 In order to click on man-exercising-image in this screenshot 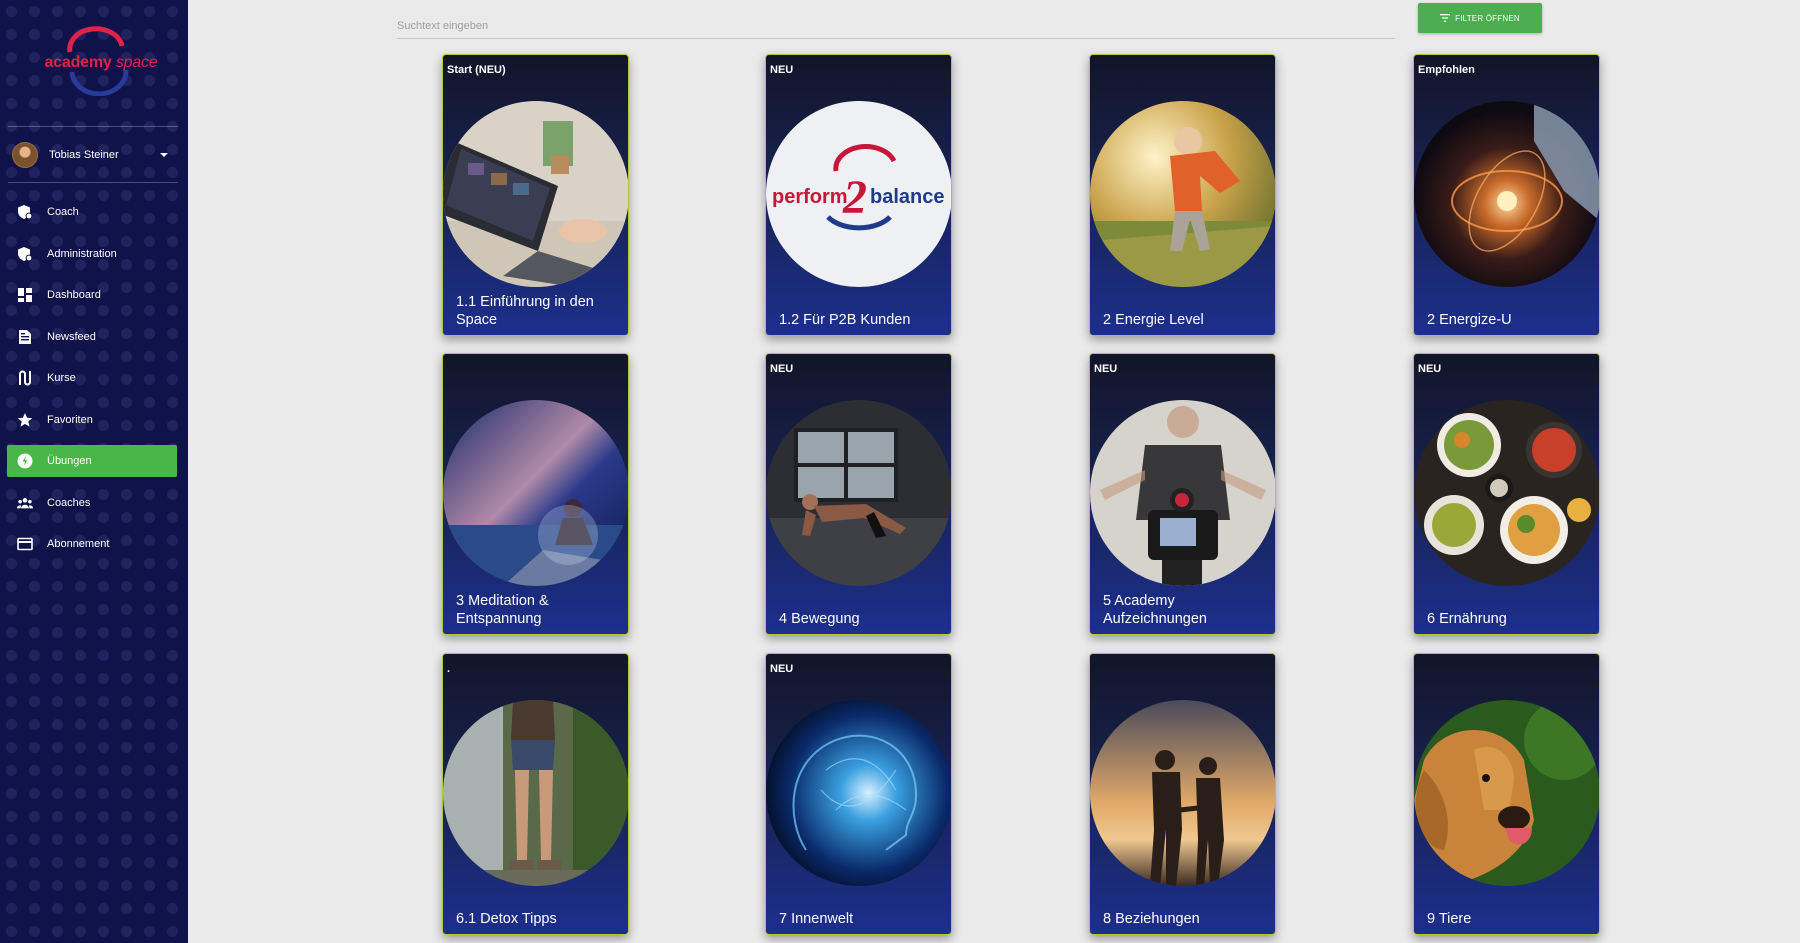, I will do `click(858, 493)`.